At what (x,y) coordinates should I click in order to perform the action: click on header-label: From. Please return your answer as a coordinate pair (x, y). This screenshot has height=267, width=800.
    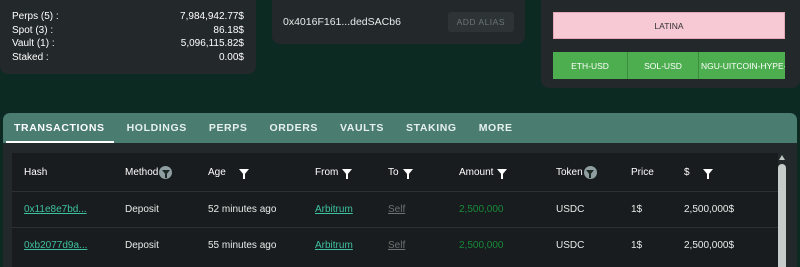
    Looking at the image, I should click on (327, 172).